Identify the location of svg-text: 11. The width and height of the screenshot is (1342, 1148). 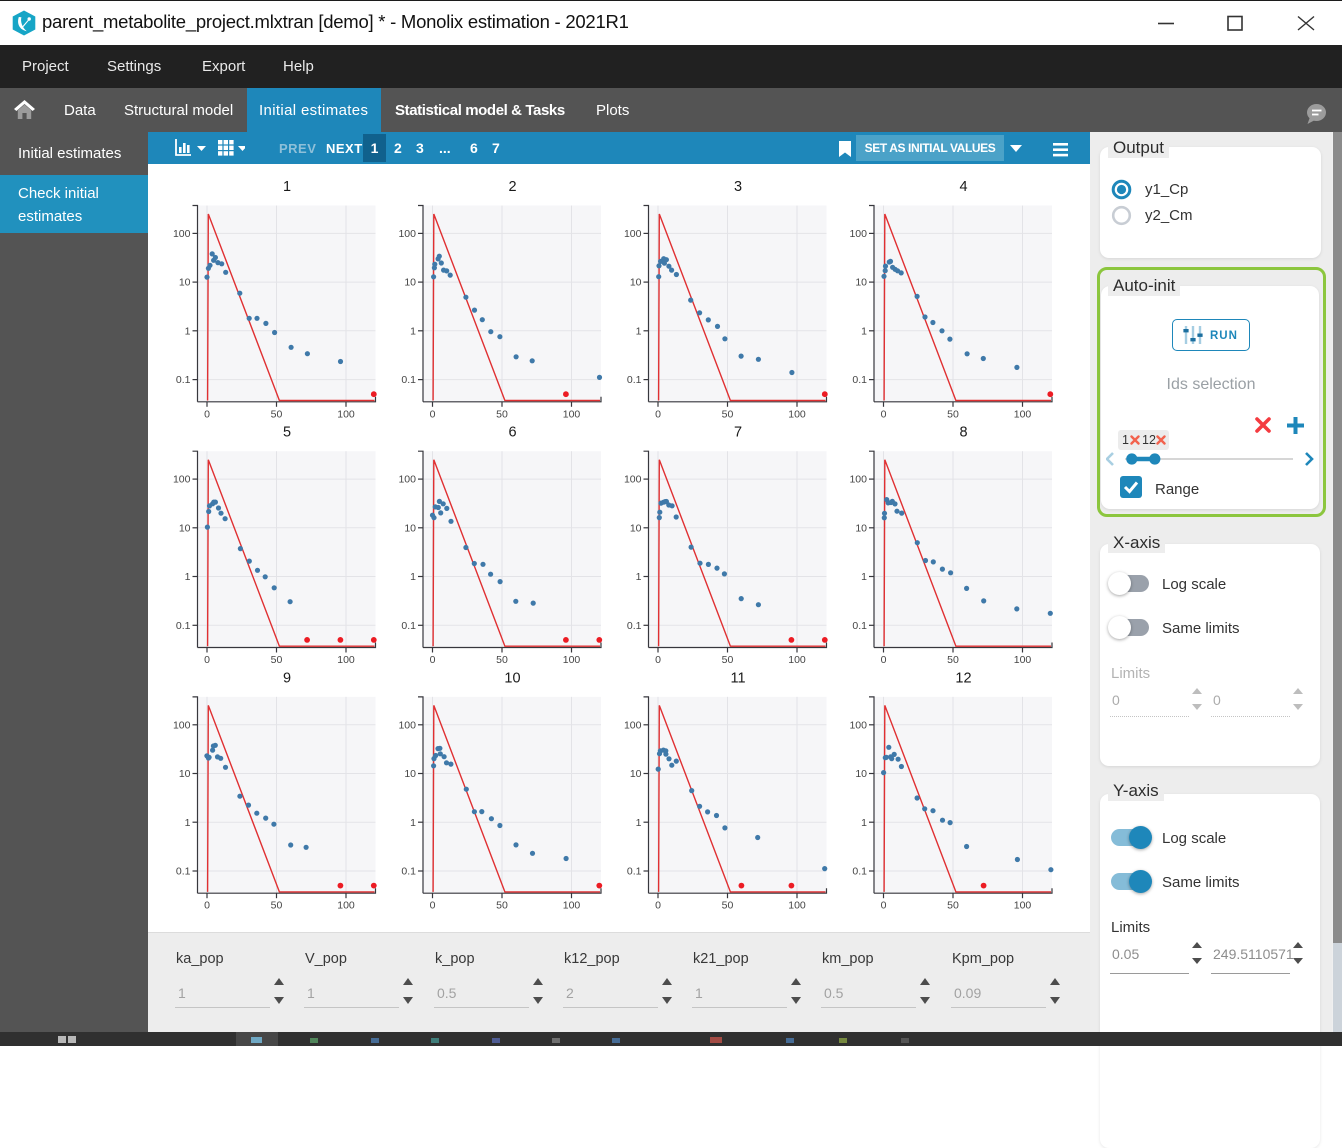
(737, 678).